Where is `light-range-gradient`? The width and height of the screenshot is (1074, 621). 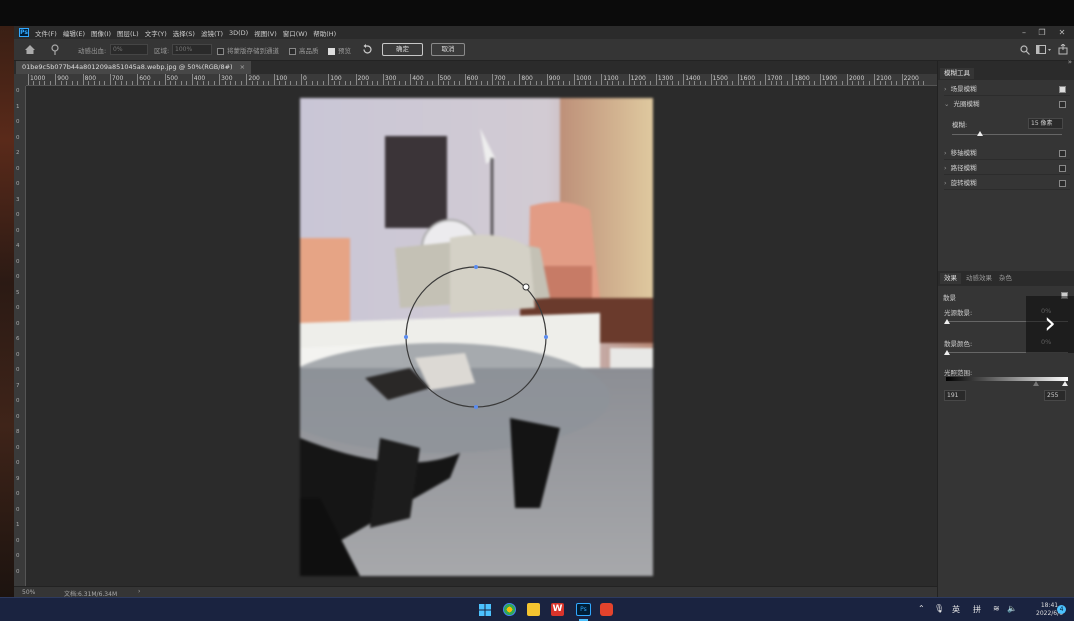 light-range-gradient is located at coordinates (1007, 379).